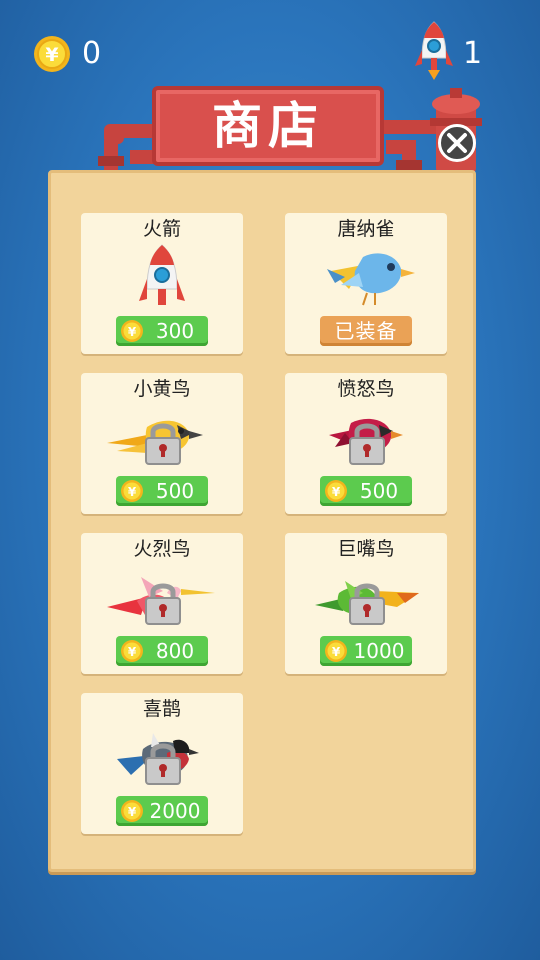 The width and height of the screenshot is (540, 960). I want to click on item-name: 巨嘴鸟, so click(366, 549).